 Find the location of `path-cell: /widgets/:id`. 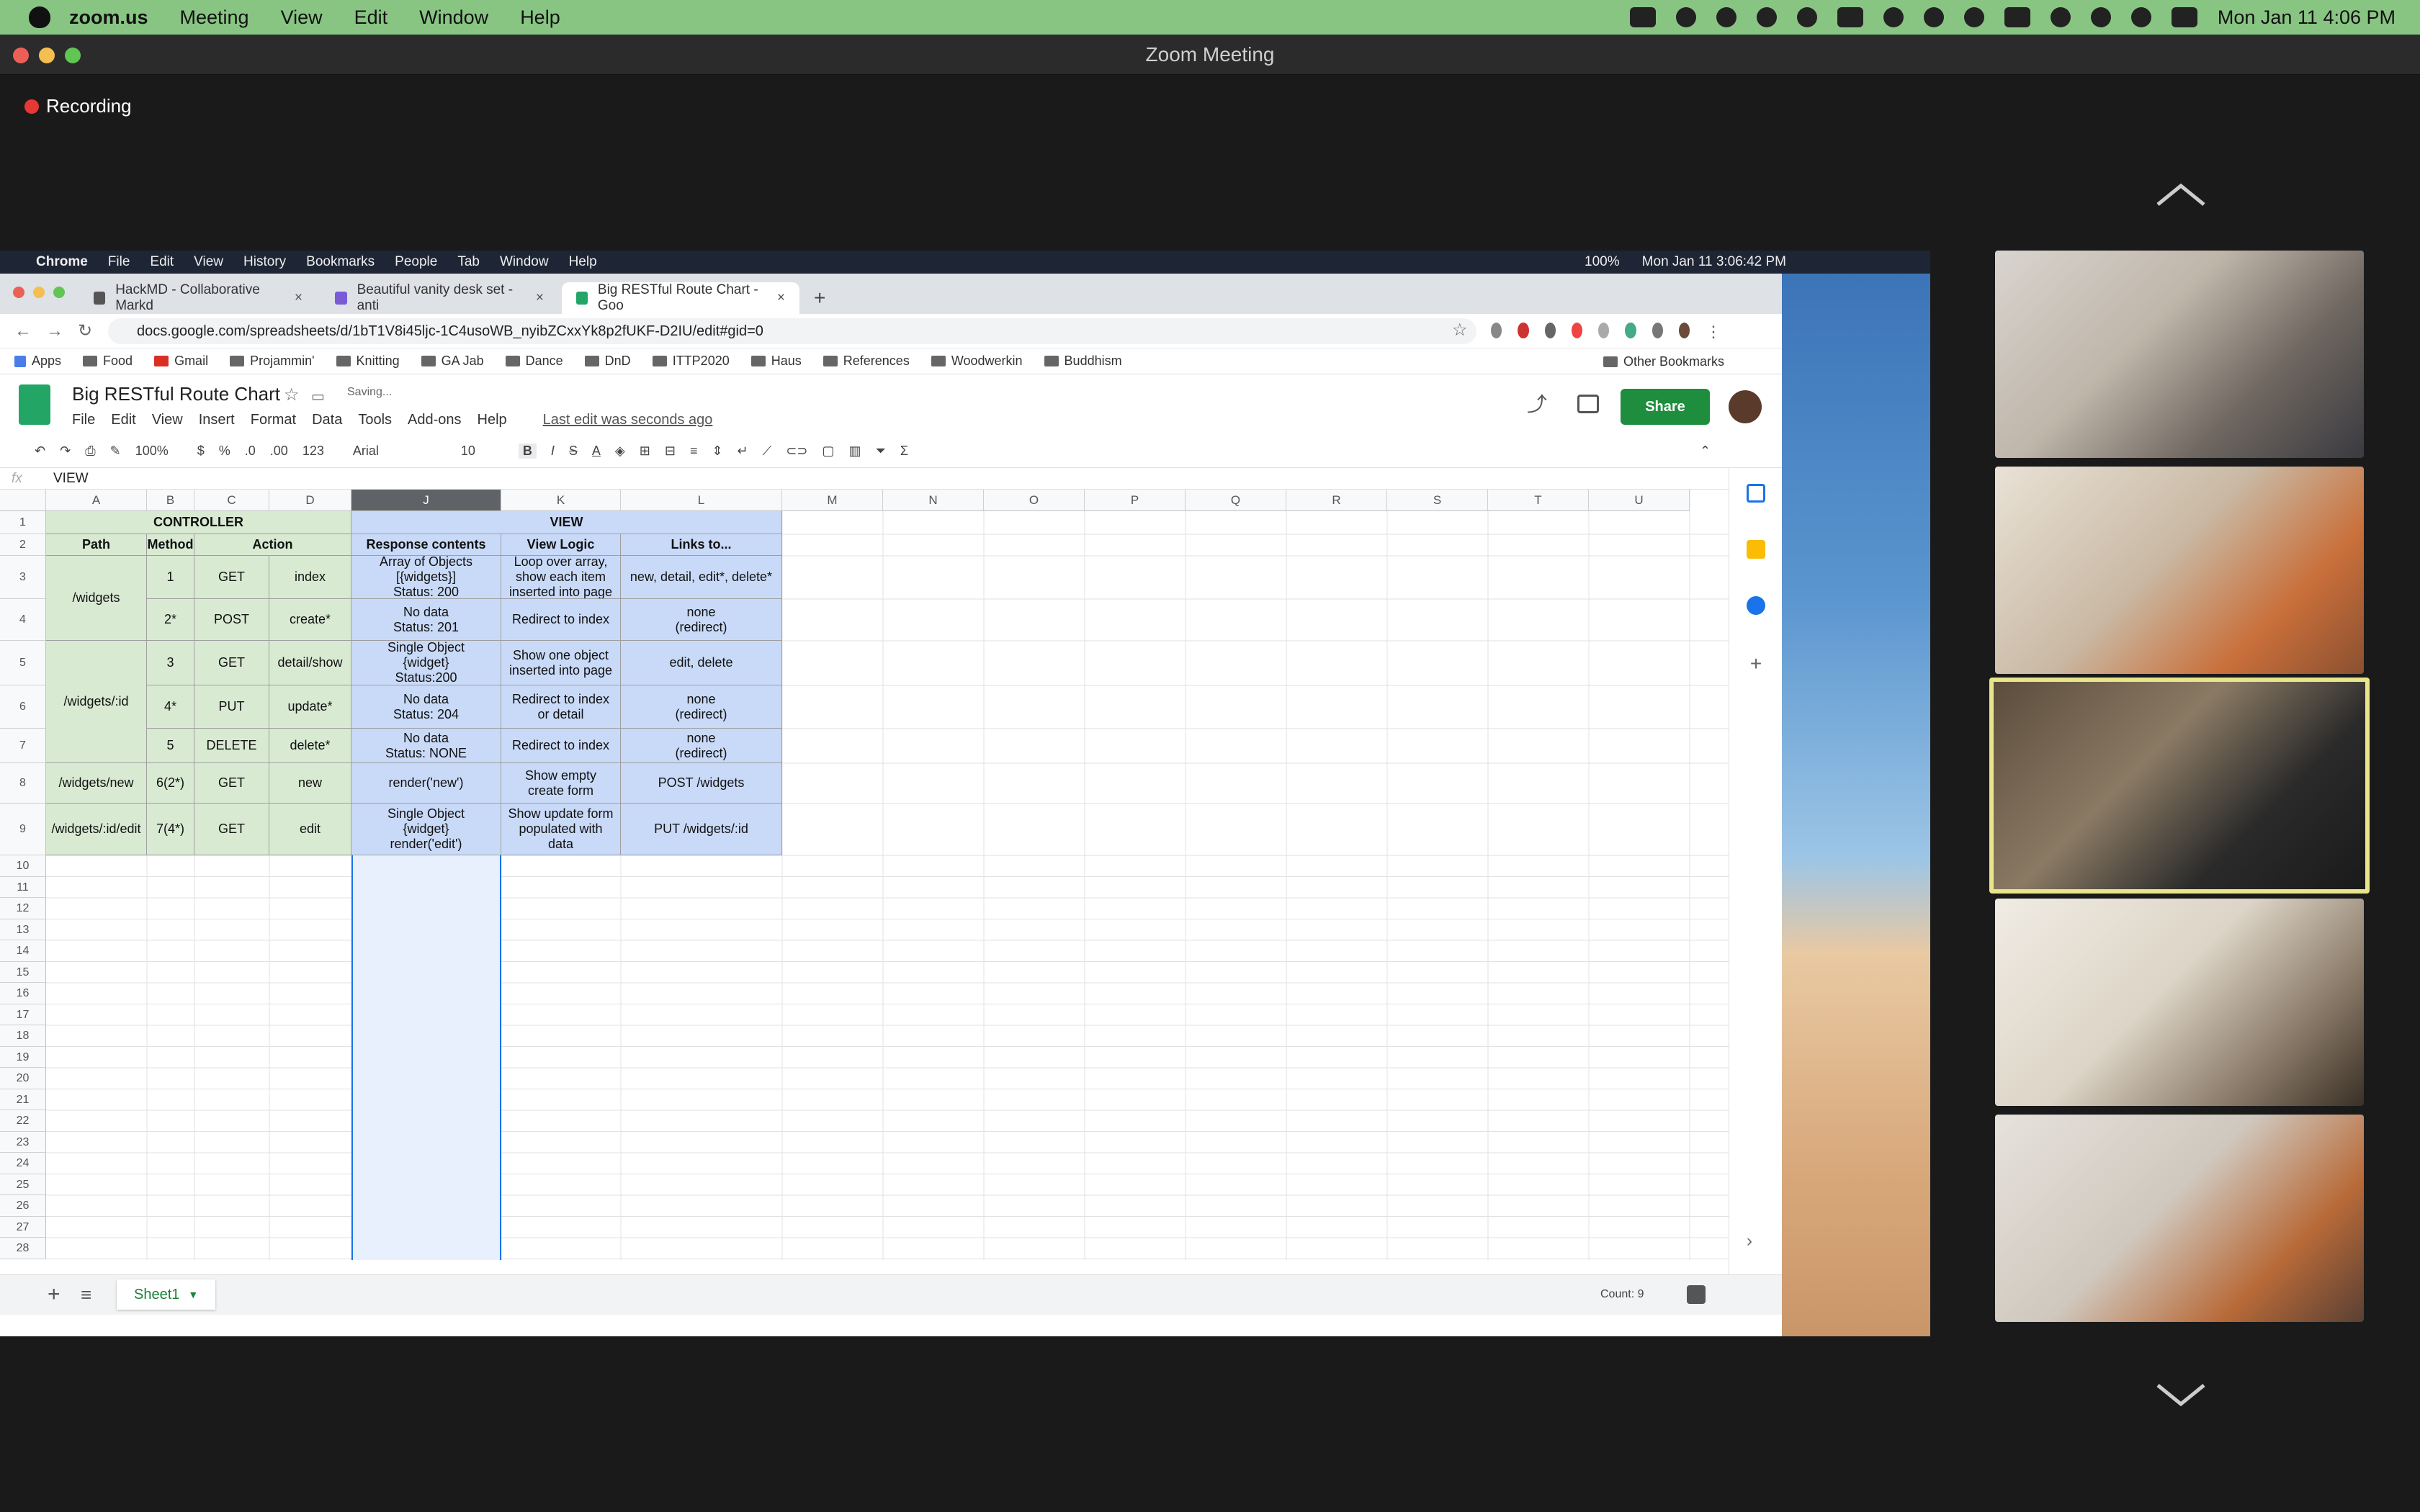

path-cell: /widgets/:id is located at coordinates (96, 702).